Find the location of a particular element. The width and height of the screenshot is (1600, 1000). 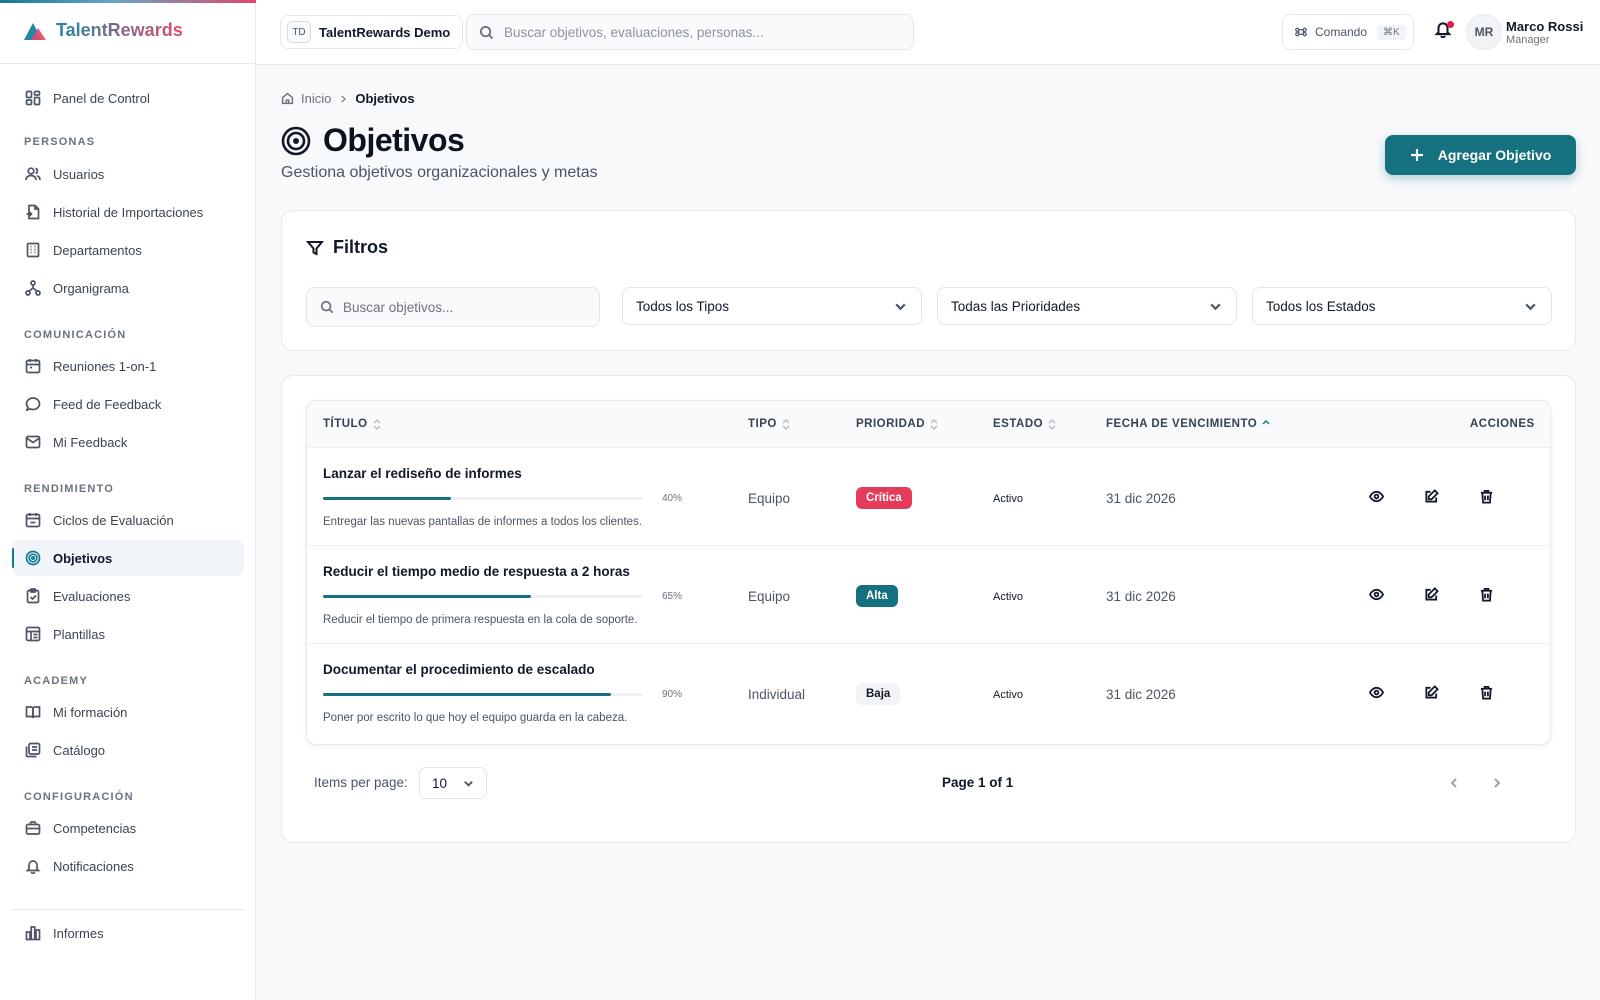

sidebar-item-catalogo: Catálogo is located at coordinates (128, 750).